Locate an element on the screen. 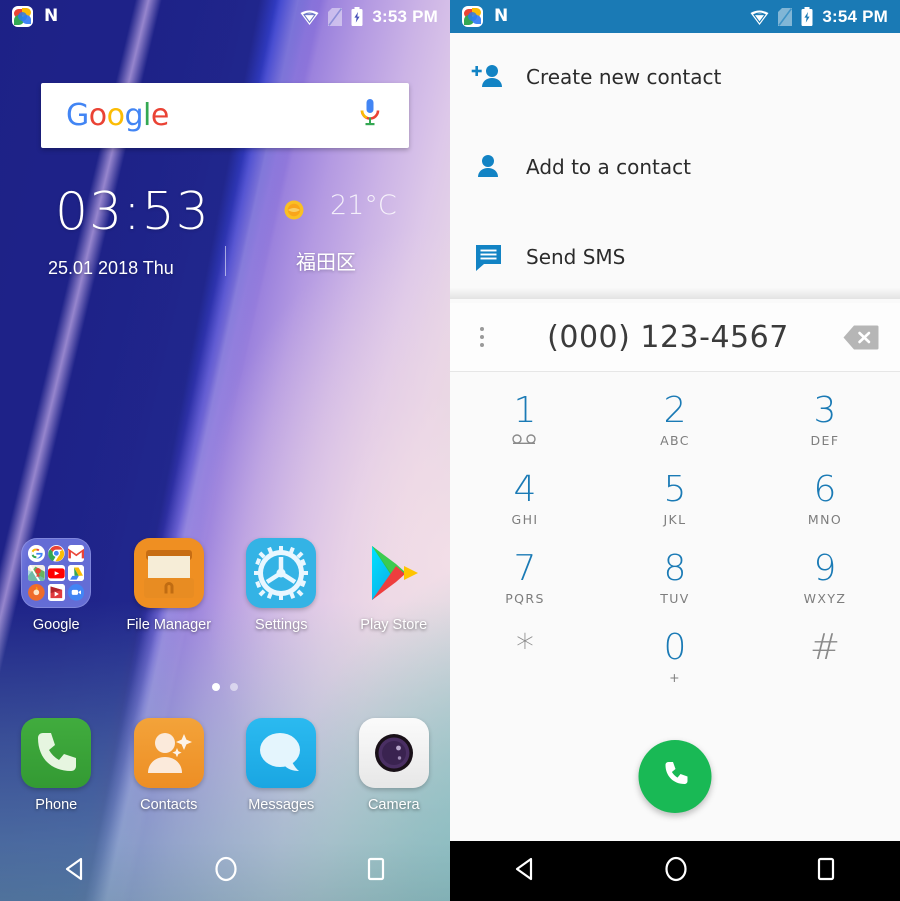  widget-divider is located at coordinates (225, 261).